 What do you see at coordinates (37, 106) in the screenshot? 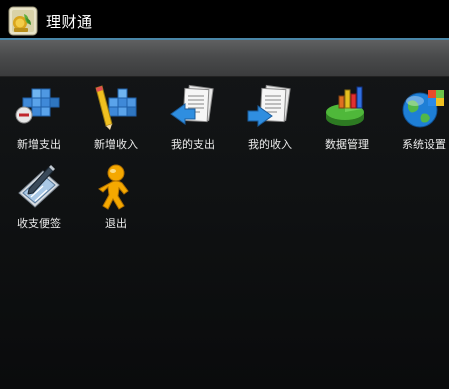
I see `add-expense-icon` at bounding box center [37, 106].